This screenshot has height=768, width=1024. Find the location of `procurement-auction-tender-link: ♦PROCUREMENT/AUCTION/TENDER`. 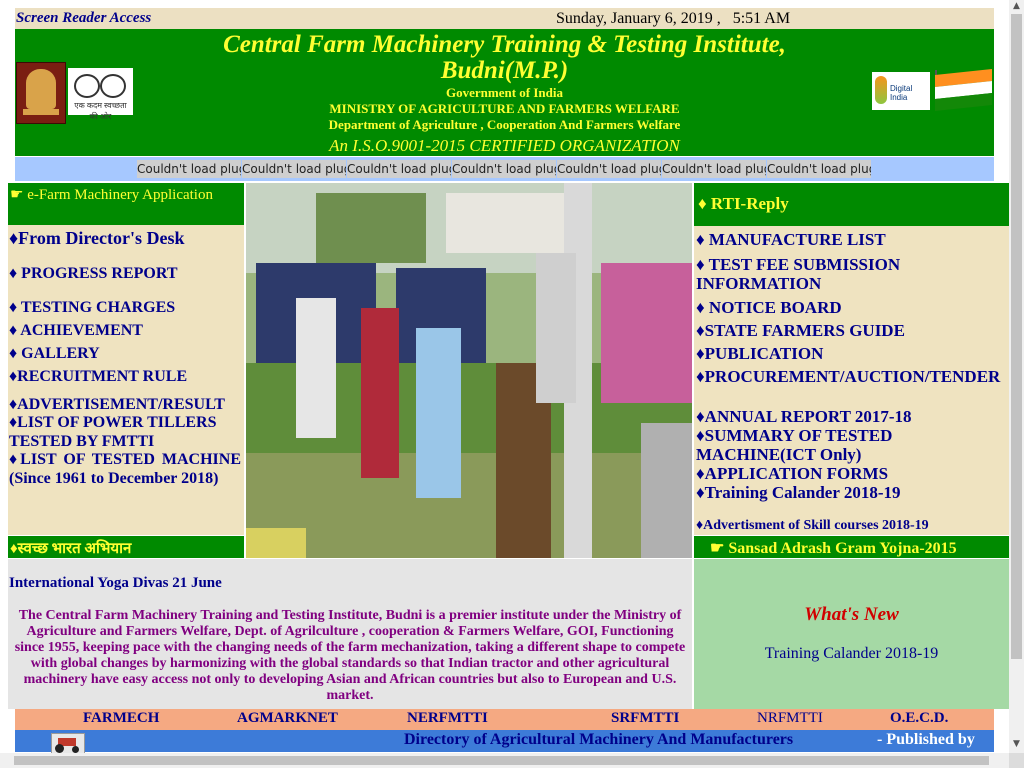

procurement-auction-tender-link: ♦PROCUREMENT/AUCTION/TENDER is located at coordinates (848, 376).